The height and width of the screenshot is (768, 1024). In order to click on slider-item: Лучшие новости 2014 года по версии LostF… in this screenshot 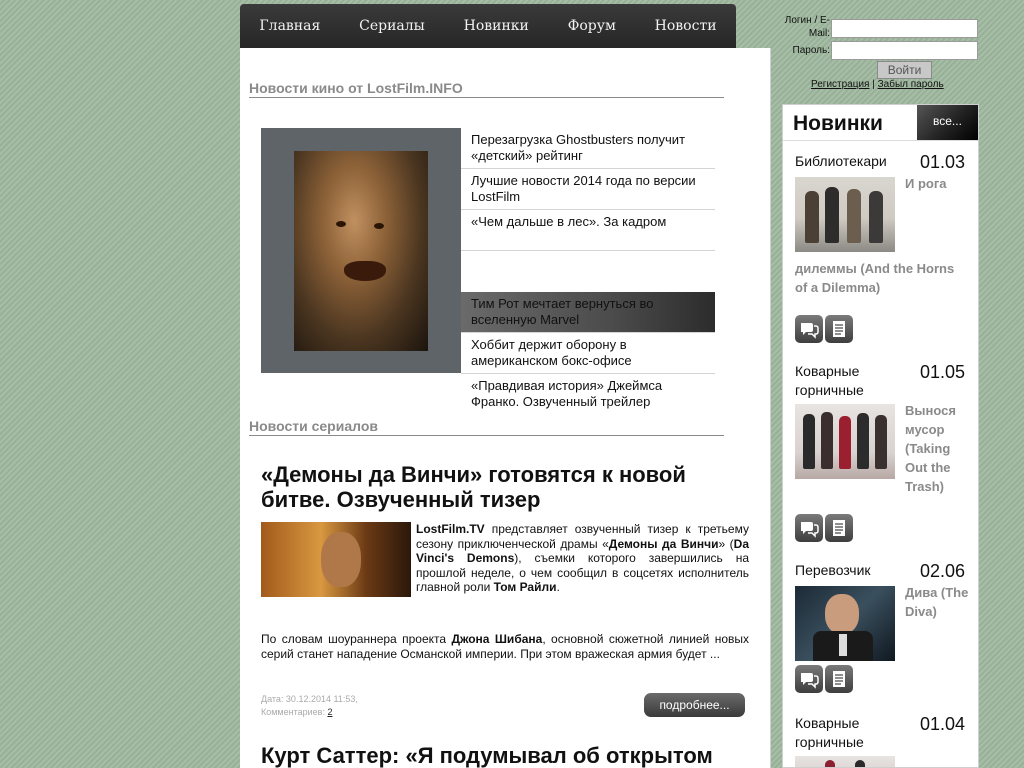, I will do `click(588, 189)`.